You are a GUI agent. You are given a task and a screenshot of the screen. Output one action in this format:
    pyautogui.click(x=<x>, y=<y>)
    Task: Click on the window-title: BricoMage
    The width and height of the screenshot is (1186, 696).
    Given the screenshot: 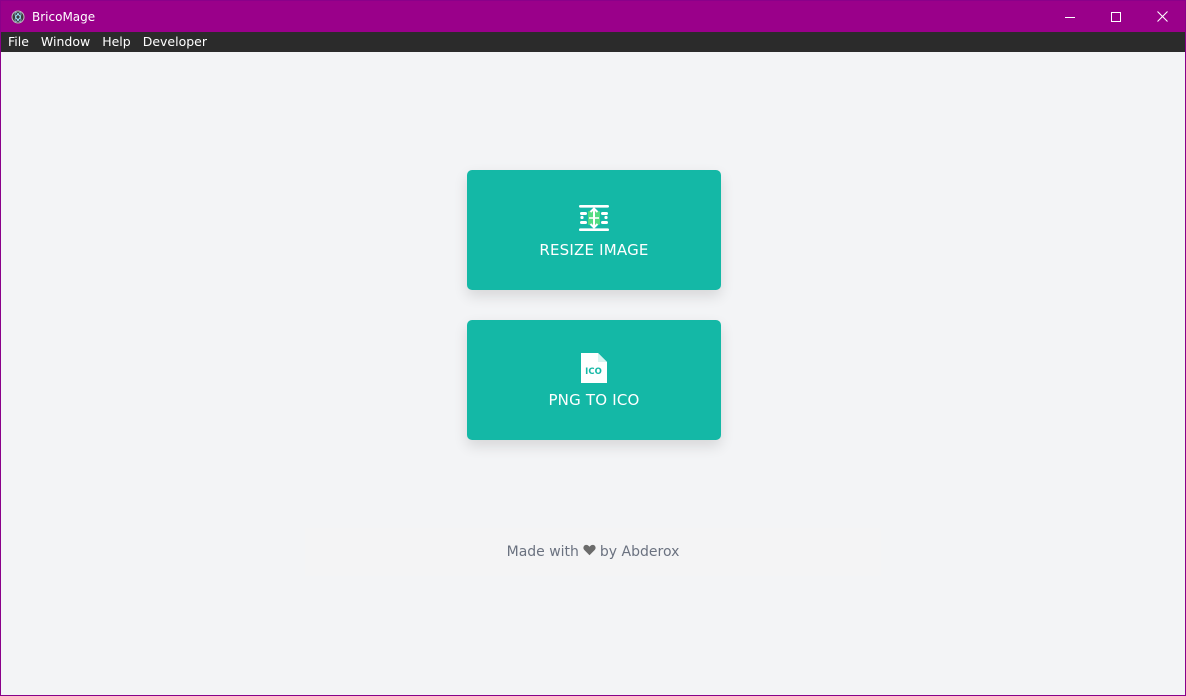 What is the action you would take?
    pyautogui.click(x=64, y=16)
    